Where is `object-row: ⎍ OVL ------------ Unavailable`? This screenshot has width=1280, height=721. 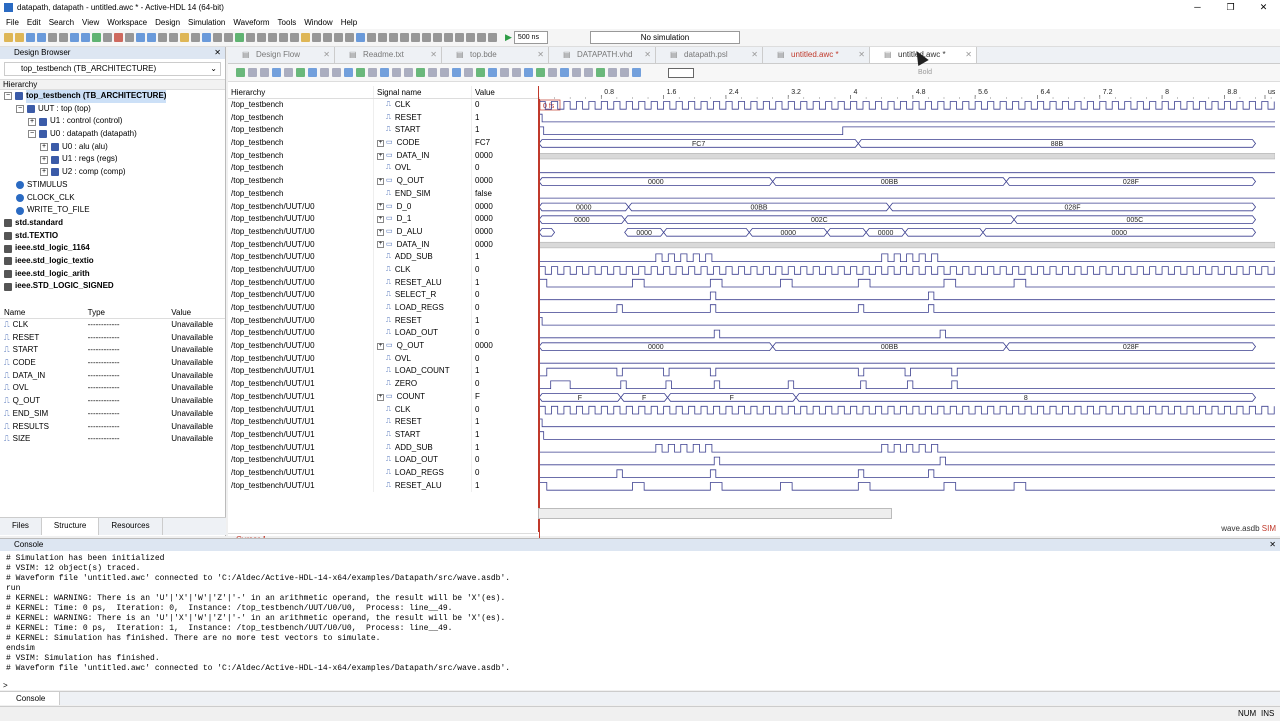
object-row: ⎍ OVL ------------ Unavailable is located at coordinates (112, 388).